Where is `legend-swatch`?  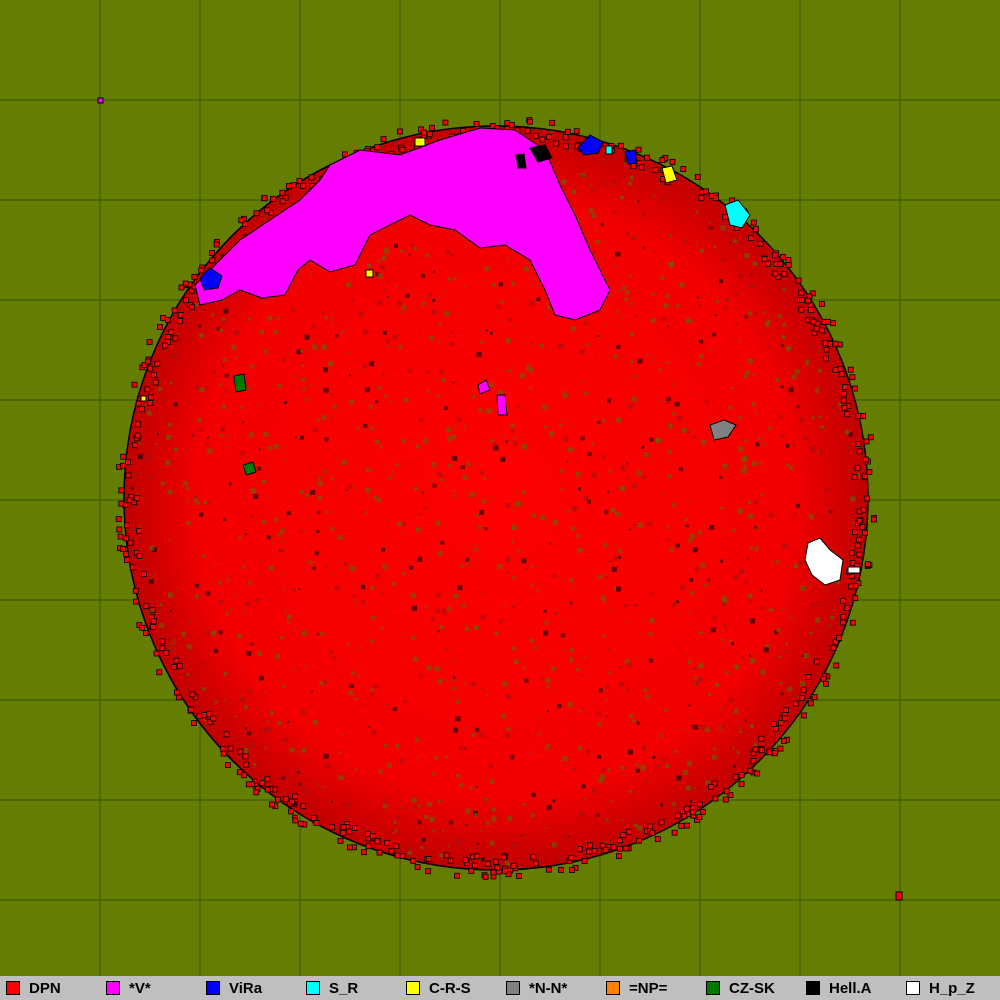 legend-swatch is located at coordinates (913, 988).